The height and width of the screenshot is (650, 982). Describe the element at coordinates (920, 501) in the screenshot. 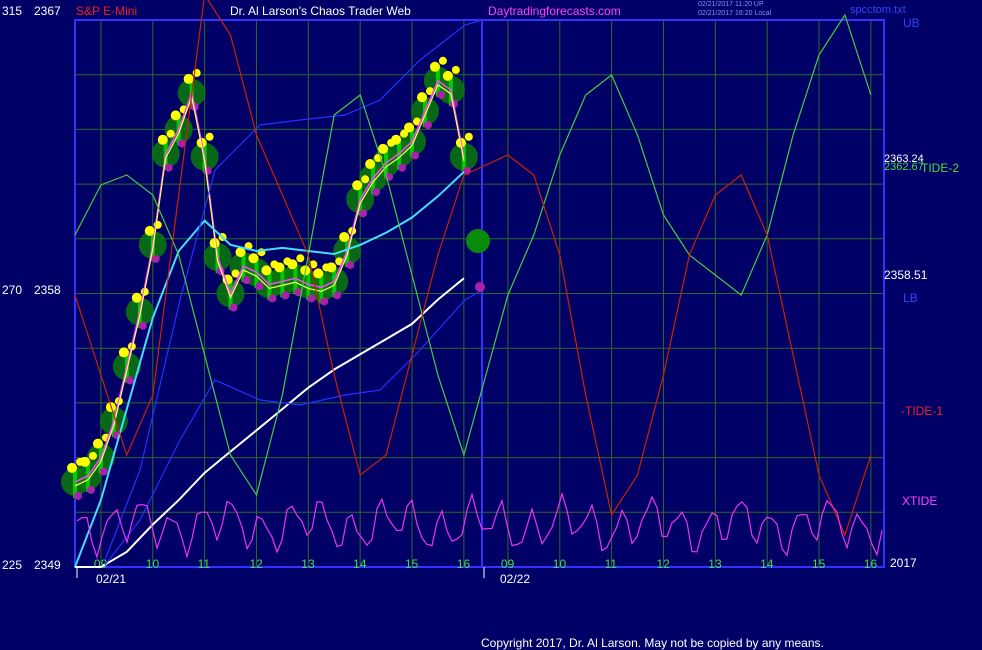

I see `xtide-label: XTIDE` at that location.